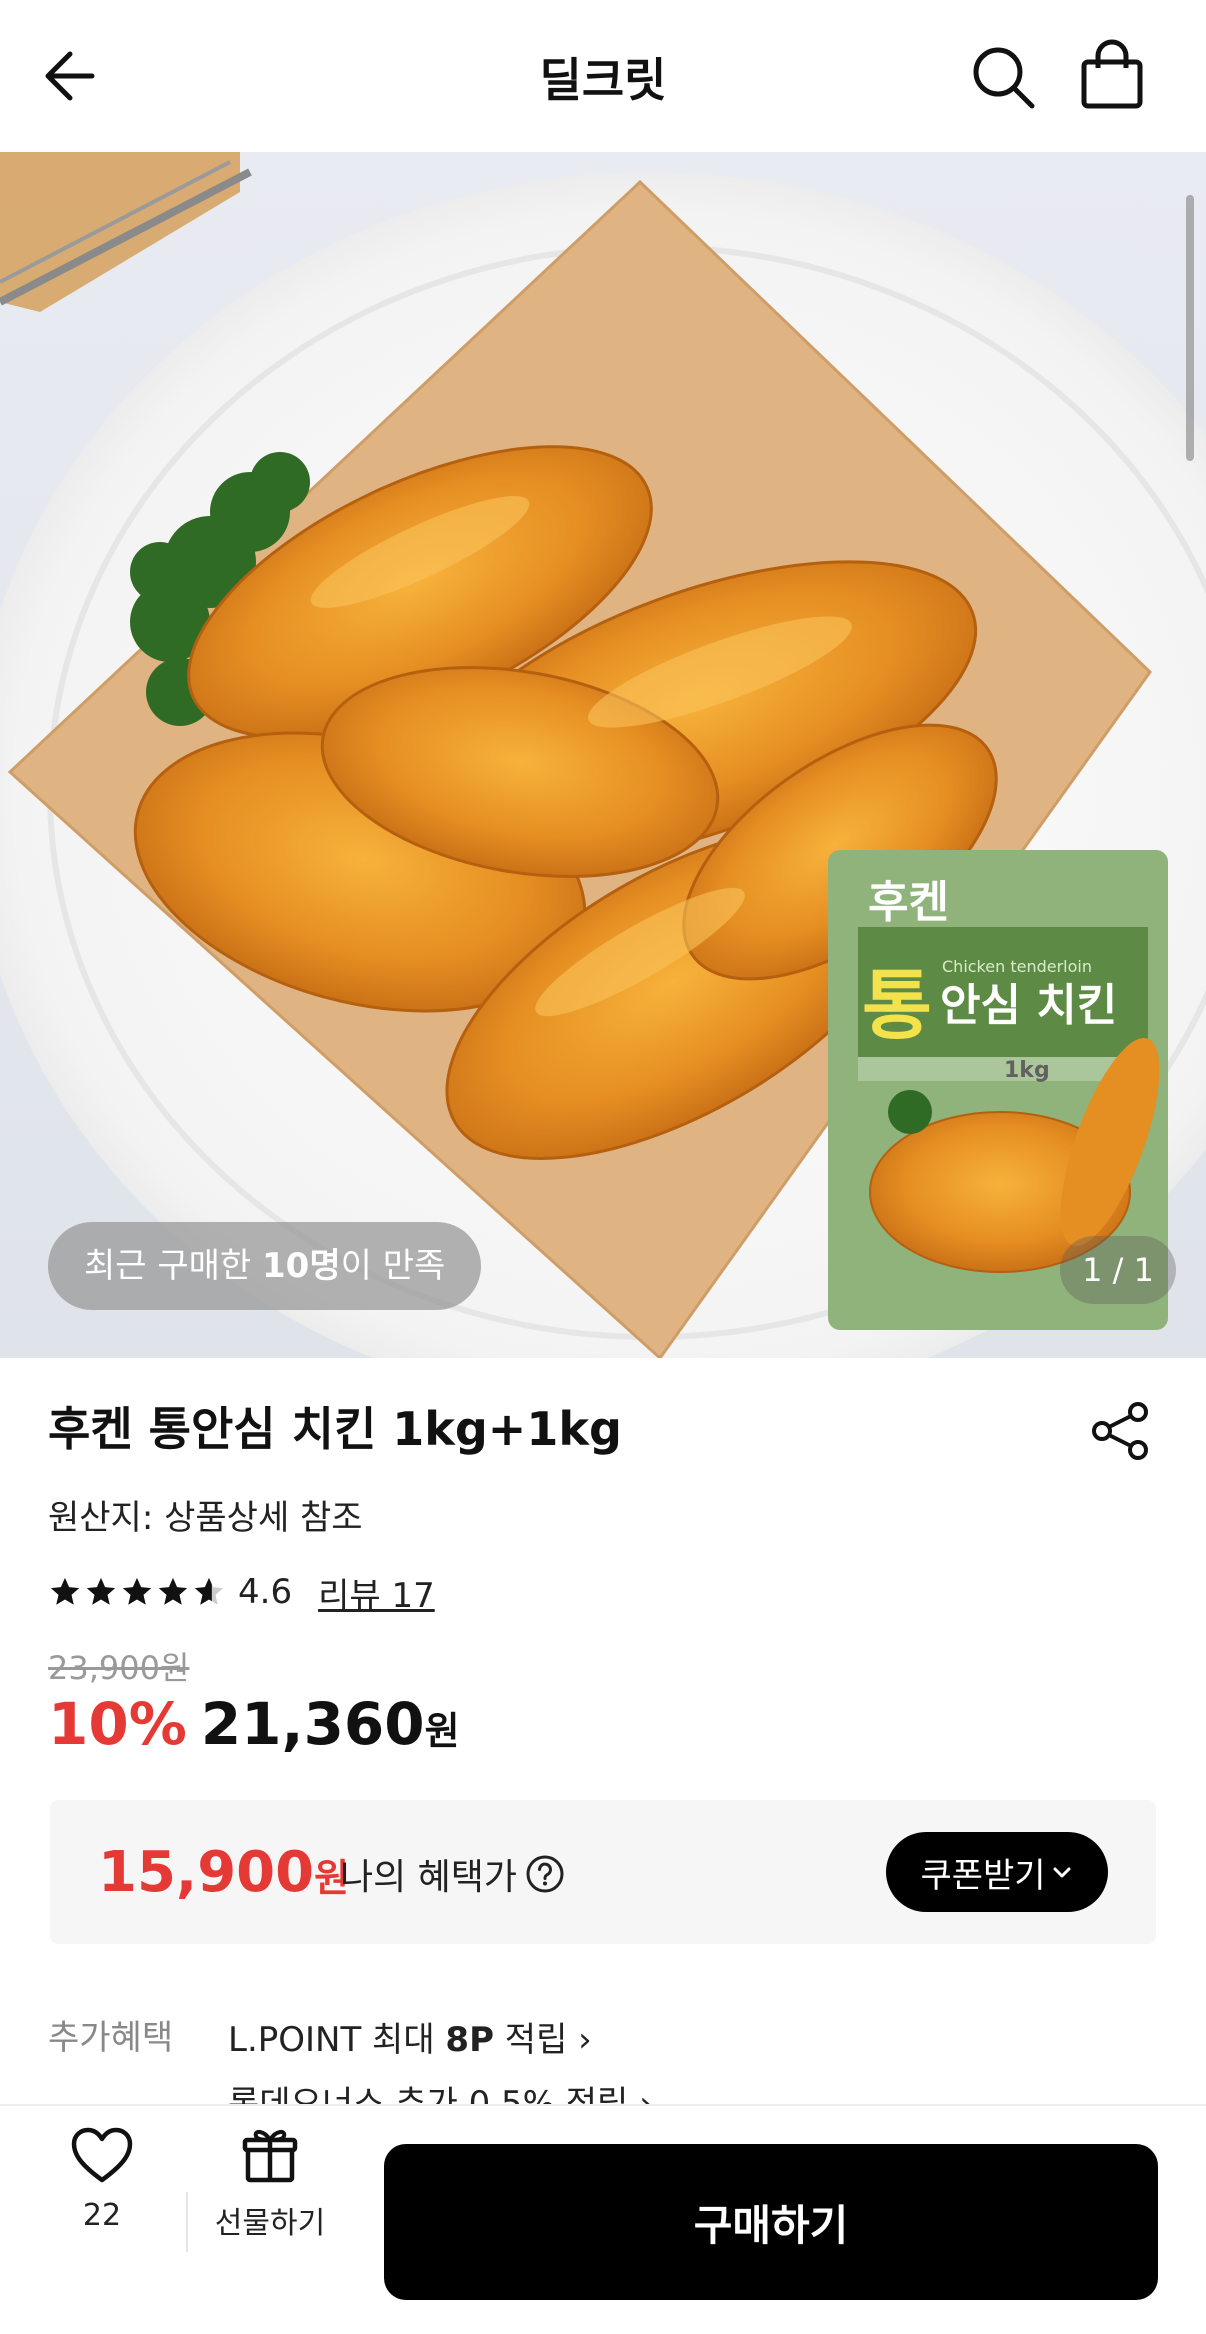 This screenshot has width=1206, height=2334. What do you see at coordinates (469, 2040) in the screenshot?
I see `lpoint-amount: 8P` at bounding box center [469, 2040].